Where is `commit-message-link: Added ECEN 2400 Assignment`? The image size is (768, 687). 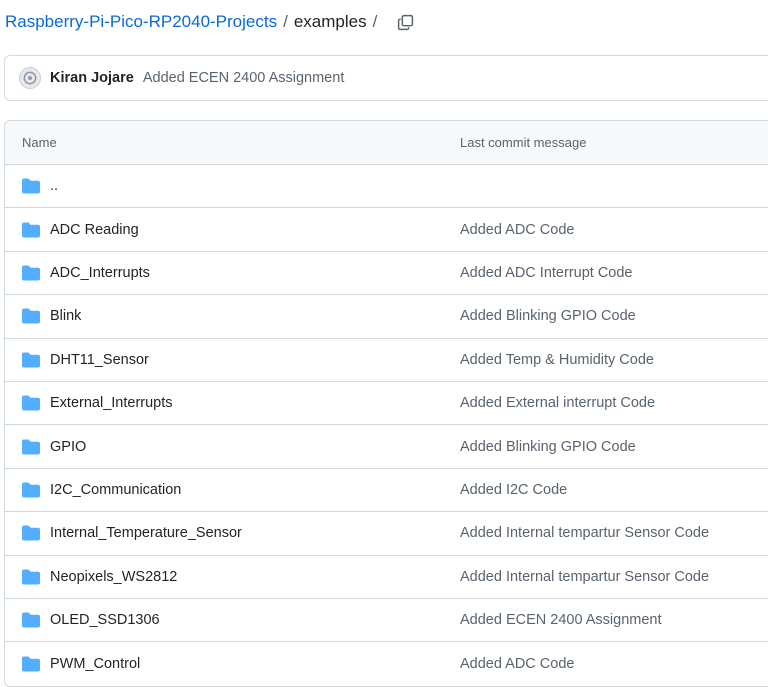 commit-message-link: Added ECEN 2400 Assignment is located at coordinates (561, 620).